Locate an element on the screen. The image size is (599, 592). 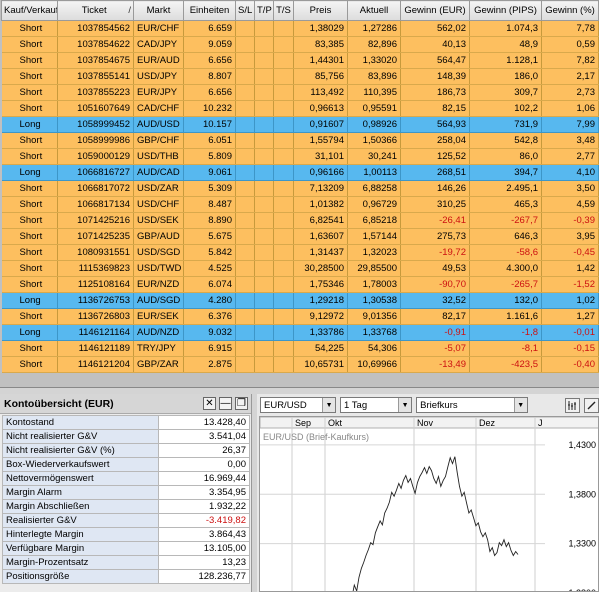
cell-price: 0,91607 is located at coordinates (320, 124).